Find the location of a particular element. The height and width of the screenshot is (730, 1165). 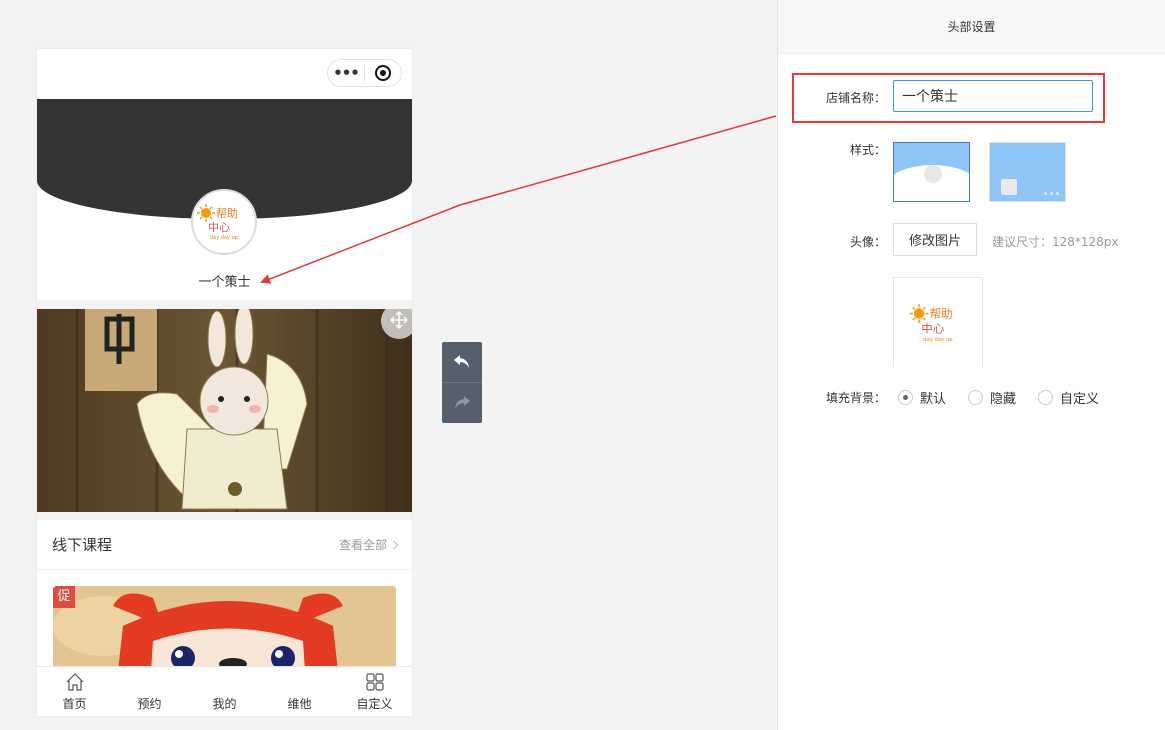

radio-label: 隐藏 is located at coordinates (1003, 399).